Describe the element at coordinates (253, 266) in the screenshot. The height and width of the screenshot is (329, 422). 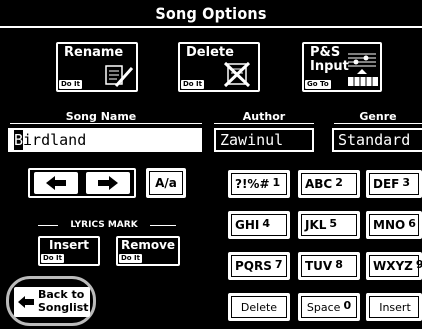
I see `key-letters: PQRS` at that location.